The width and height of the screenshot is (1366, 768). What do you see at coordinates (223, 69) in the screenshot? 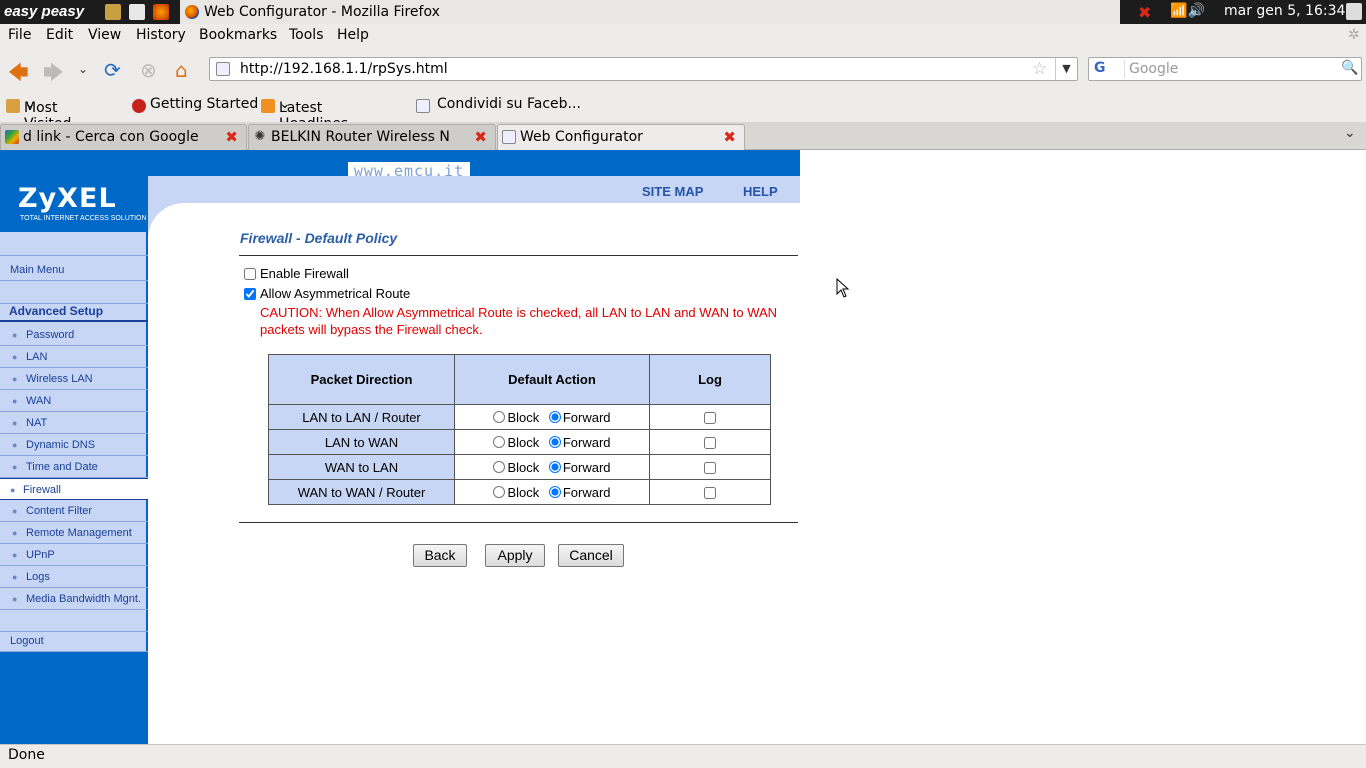
I see `site-identity-icon` at bounding box center [223, 69].